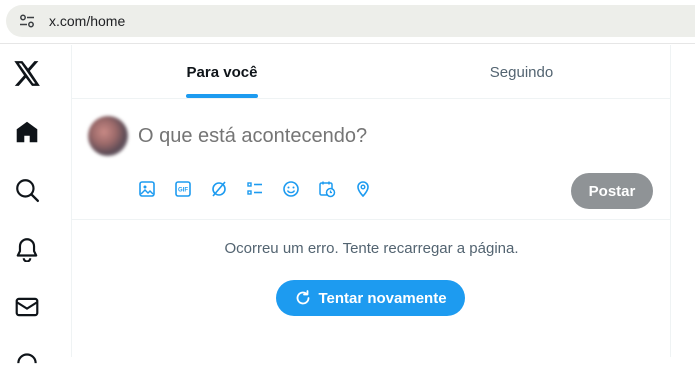  I want to click on post-button: Postar, so click(612, 191).